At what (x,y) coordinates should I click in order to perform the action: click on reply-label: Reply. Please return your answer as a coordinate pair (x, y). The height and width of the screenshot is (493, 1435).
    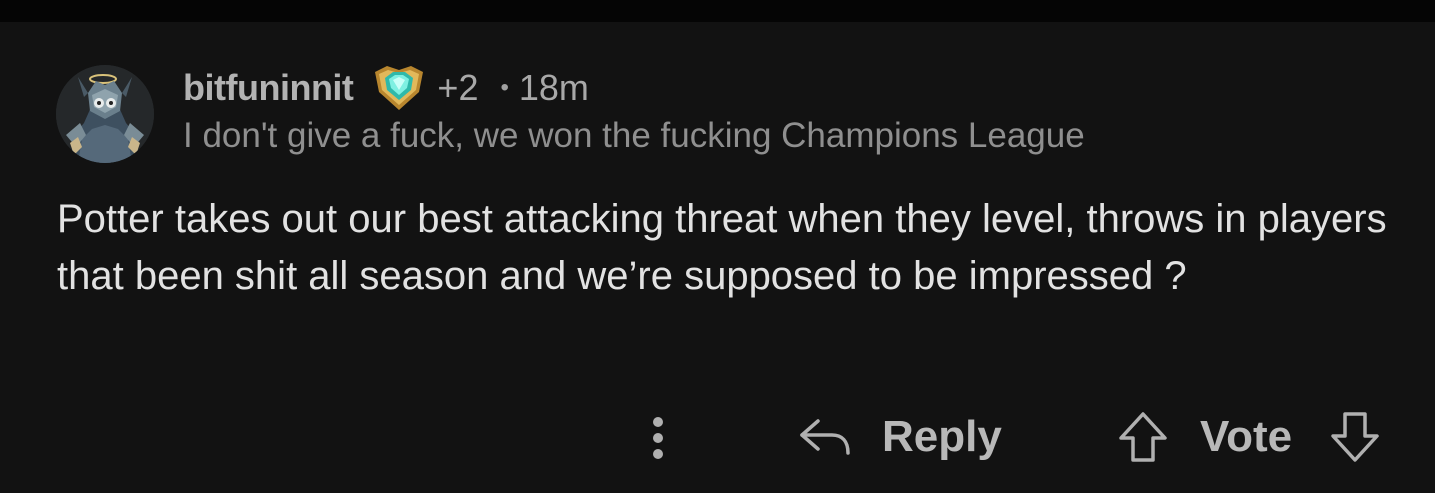
    Looking at the image, I should click on (942, 436).